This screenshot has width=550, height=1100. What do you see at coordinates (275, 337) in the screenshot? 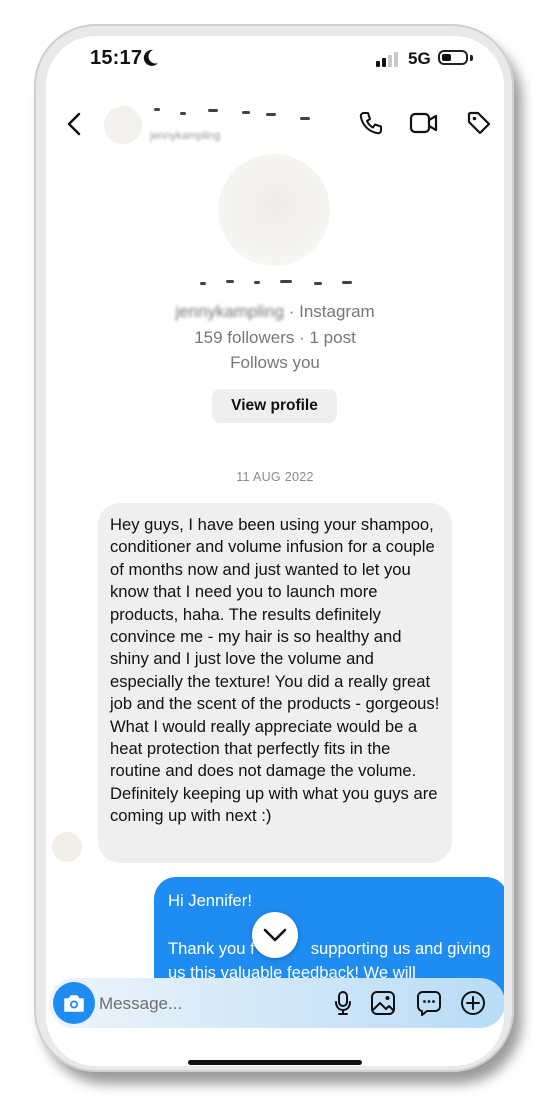
I see `follower-count: 159 followers · 1 post` at bounding box center [275, 337].